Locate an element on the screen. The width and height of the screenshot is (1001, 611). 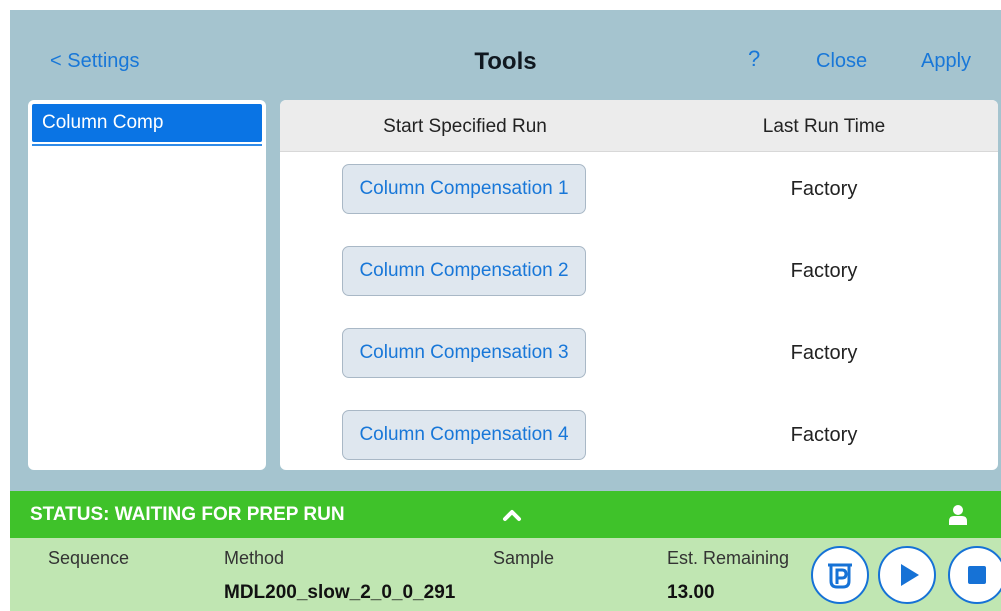
sequence-label: Sequence is located at coordinates (89, 558).